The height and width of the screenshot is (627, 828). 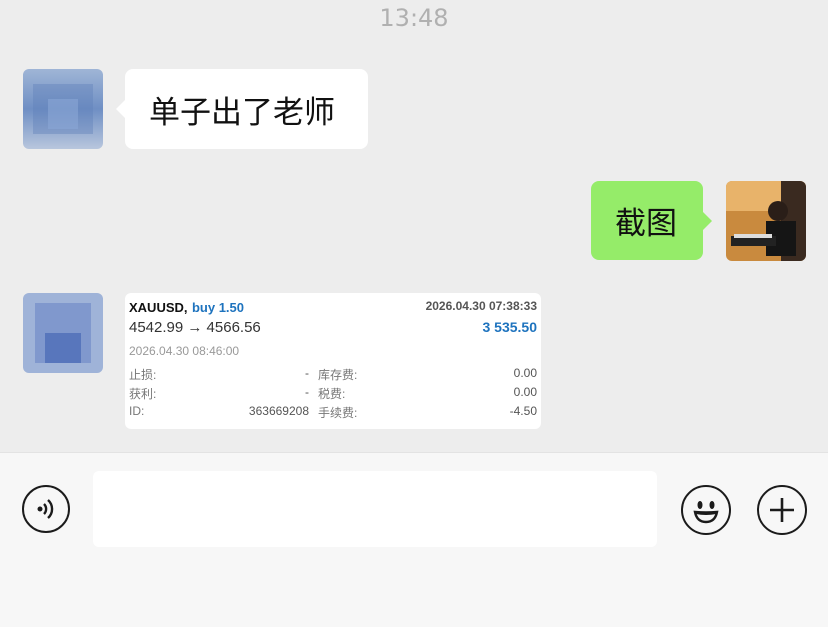 I want to click on more-button, so click(x=782, y=510).